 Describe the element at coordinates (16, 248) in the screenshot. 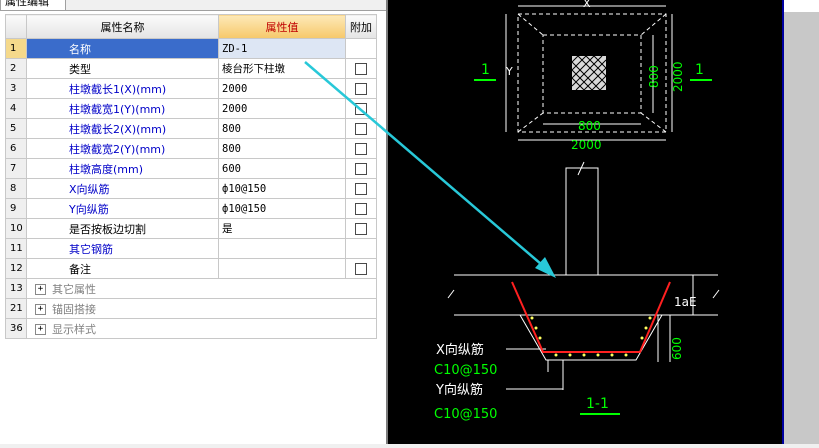

I see `row-number: 11` at that location.